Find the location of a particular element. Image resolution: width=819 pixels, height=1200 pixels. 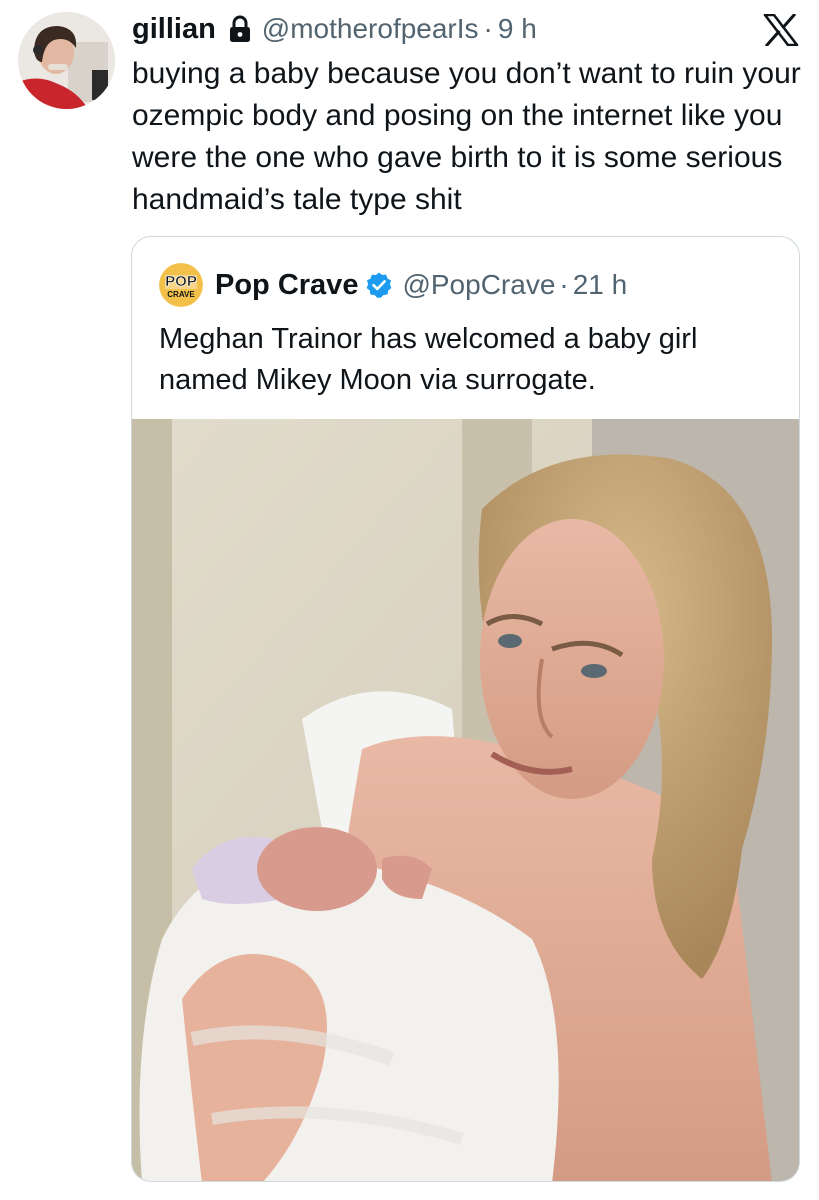

tweet-header: gillian @motherofpearIs · 9 h is located at coordinates (334, 29).